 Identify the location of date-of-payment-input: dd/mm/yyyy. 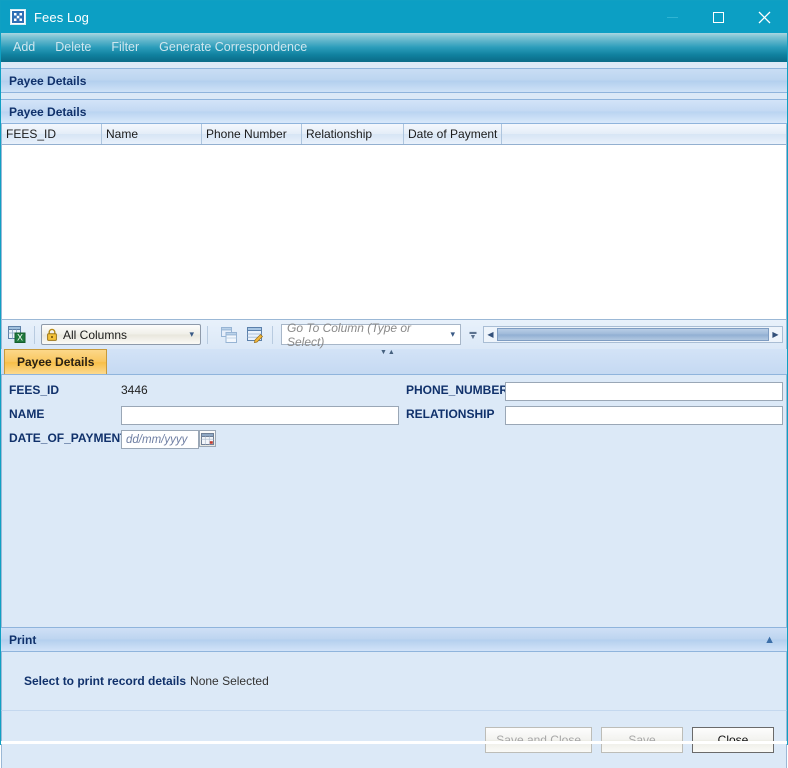
(160, 439).